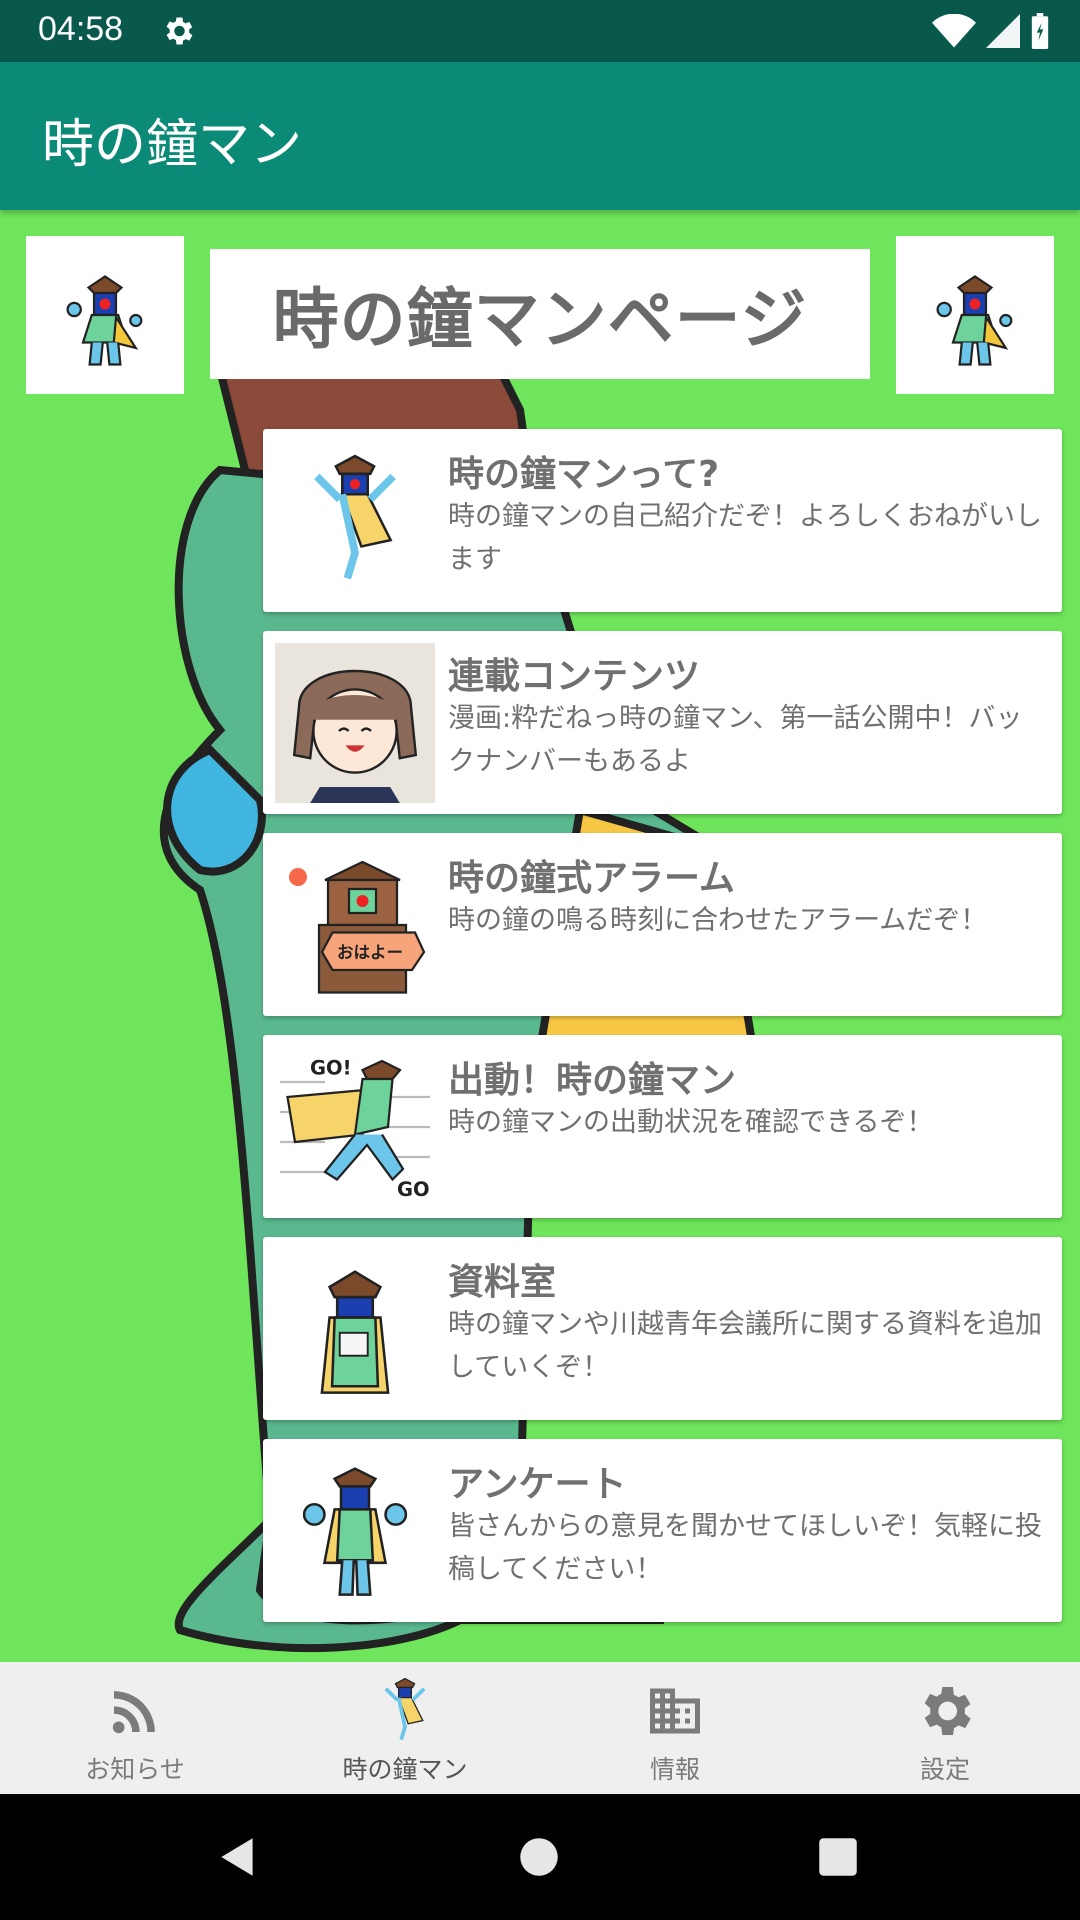  Describe the element at coordinates (502, 1282) in the screenshot. I see `card-title: 資料室` at that location.